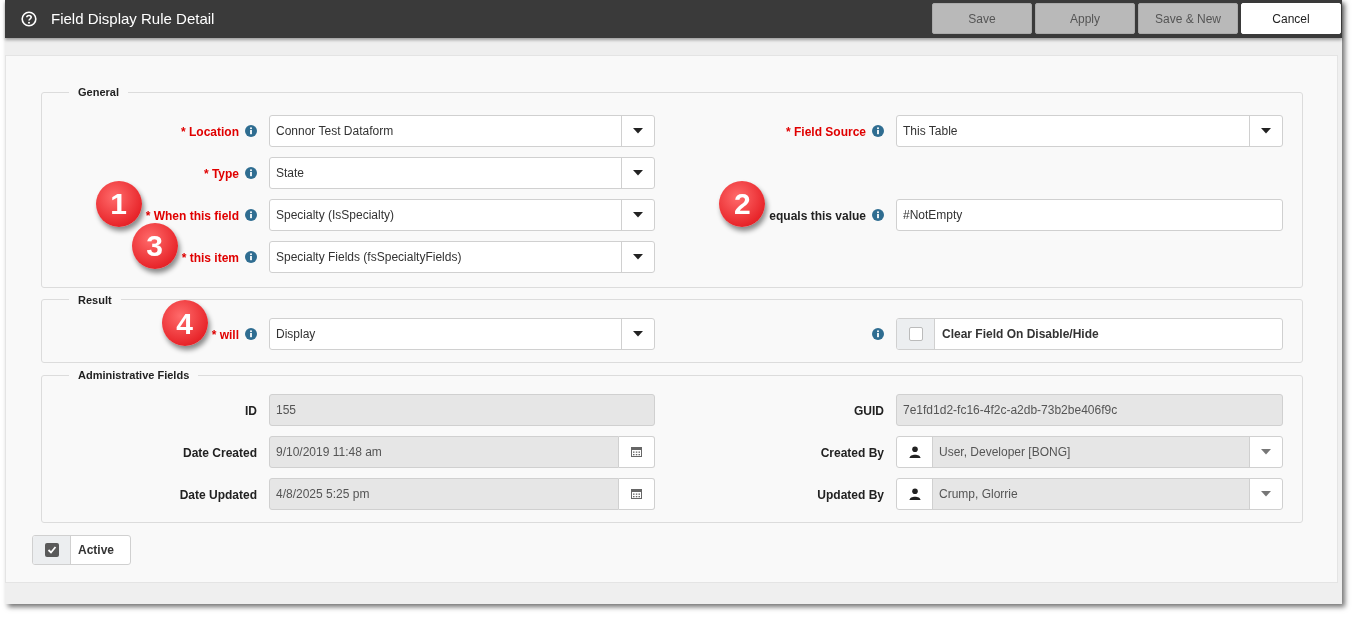 Image resolution: width=1358 pixels, height=618 pixels. What do you see at coordinates (219, 452) in the screenshot?
I see `field-label: Date Created` at bounding box center [219, 452].